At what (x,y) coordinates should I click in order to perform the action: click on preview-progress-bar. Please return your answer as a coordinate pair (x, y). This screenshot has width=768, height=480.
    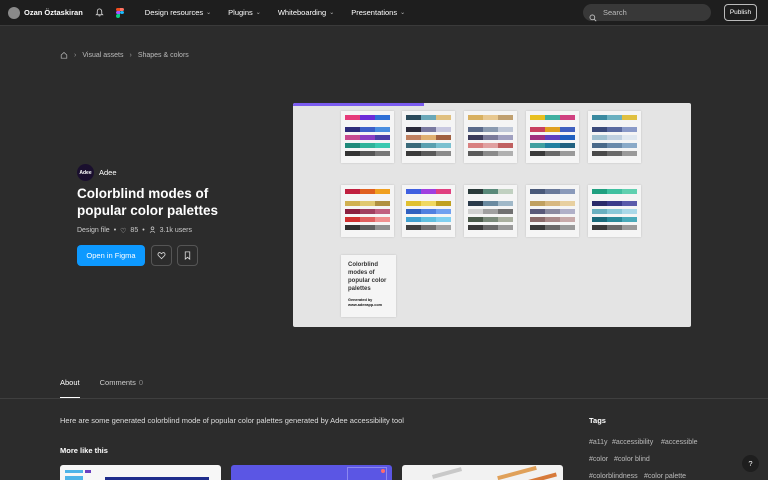
    Looking at the image, I should click on (359, 104).